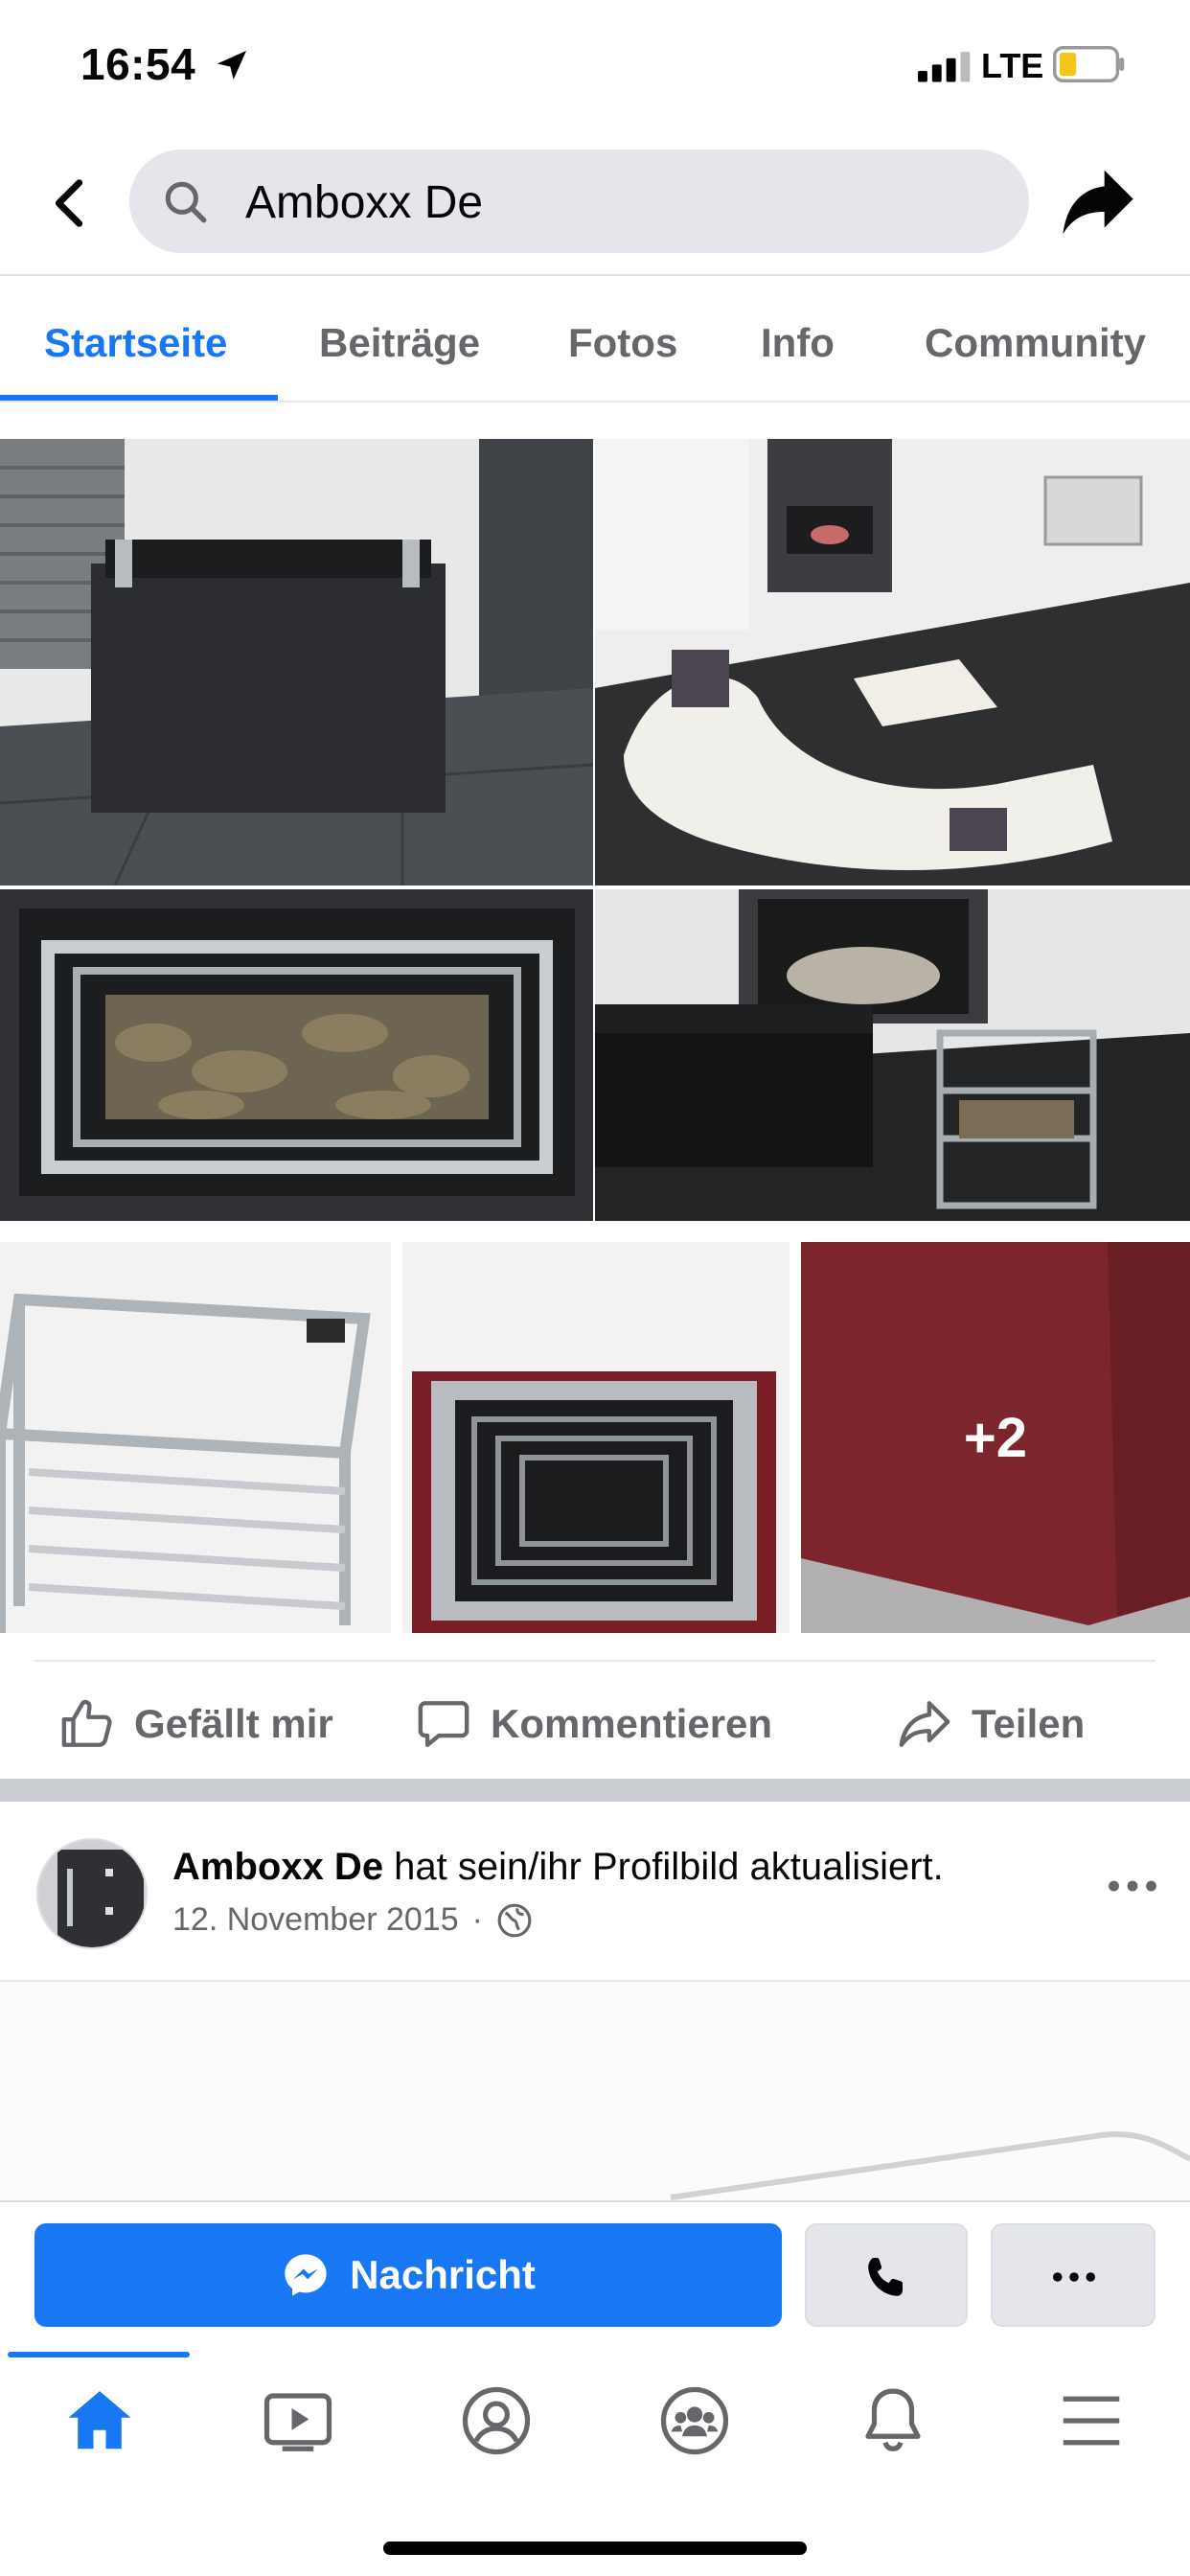  What do you see at coordinates (69, 203) in the screenshot?
I see `back-arrow-icon` at bounding box center [69, 203].